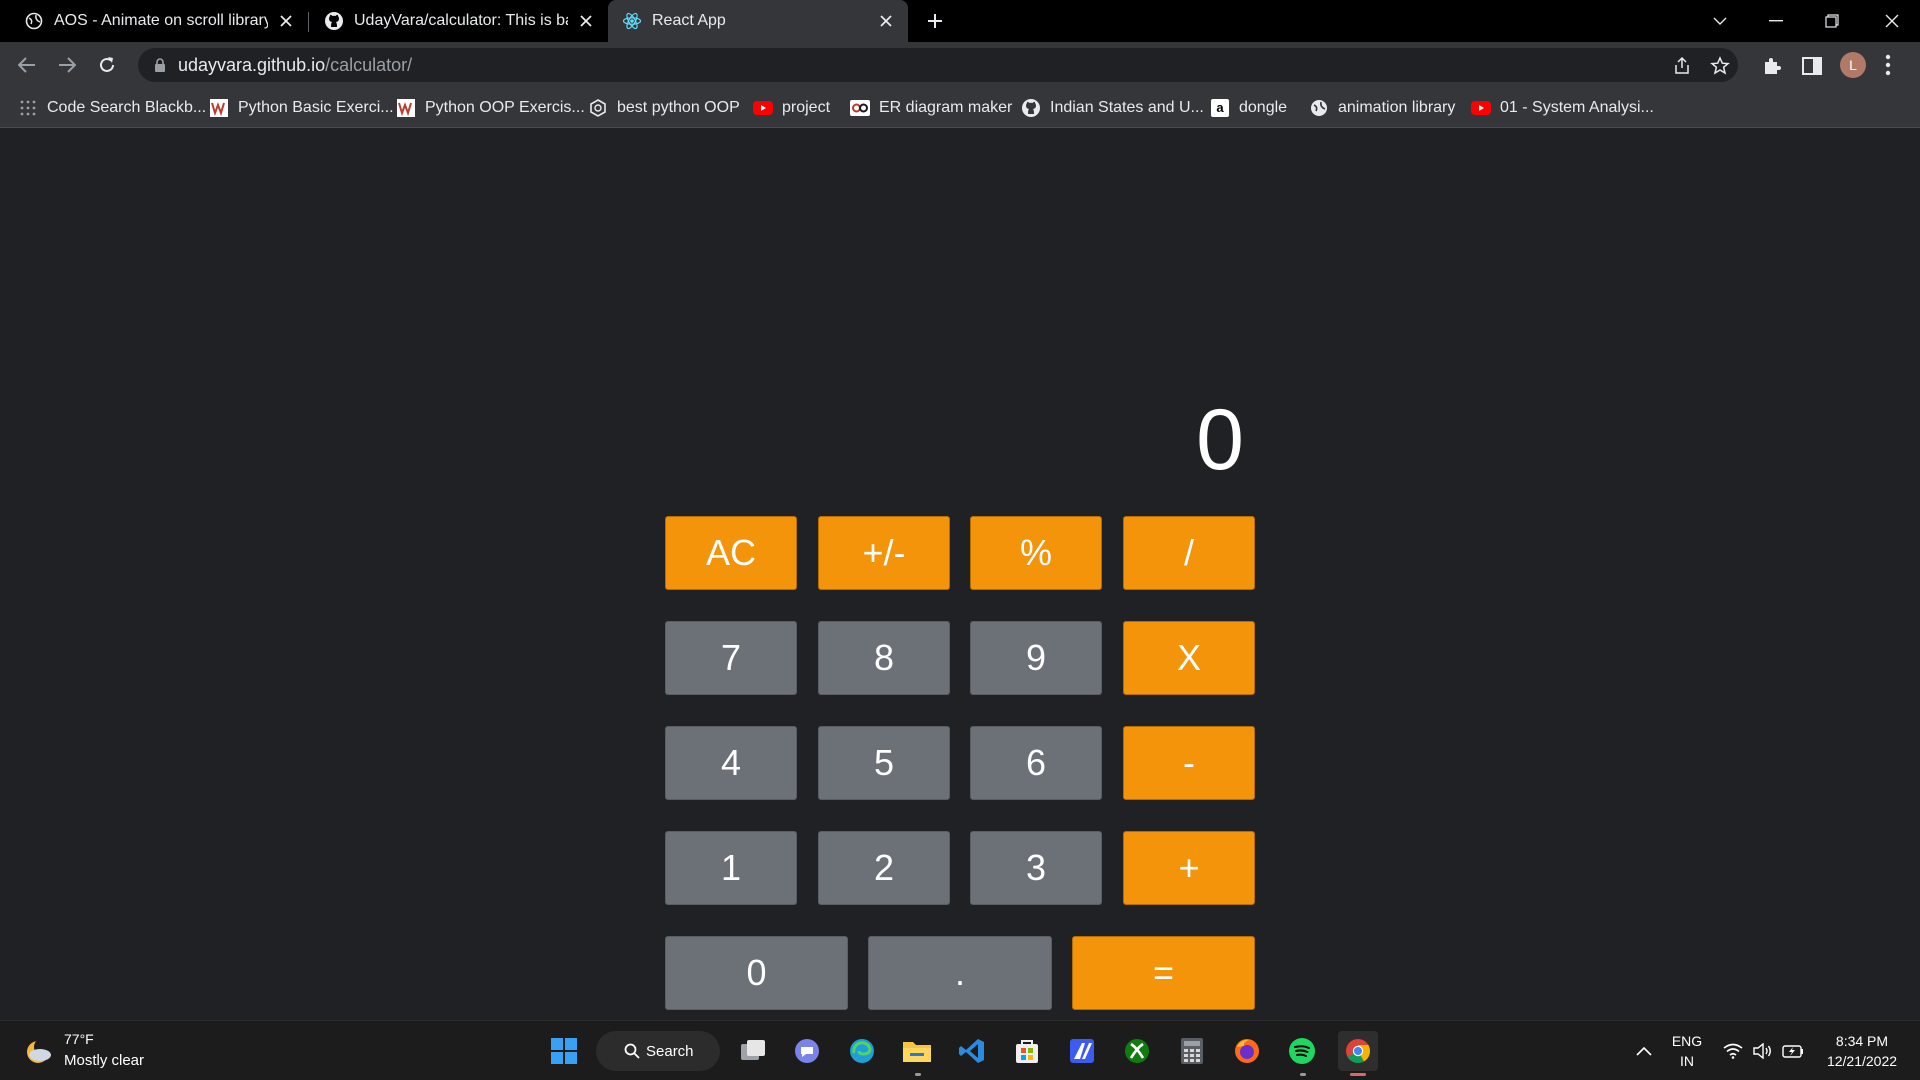 The height and width of the screenshot is (1080, 1920). Describe the element at coordinates (1862, 1041) in the screenshot. I see `clock-time: 8:34 PM` at that location.